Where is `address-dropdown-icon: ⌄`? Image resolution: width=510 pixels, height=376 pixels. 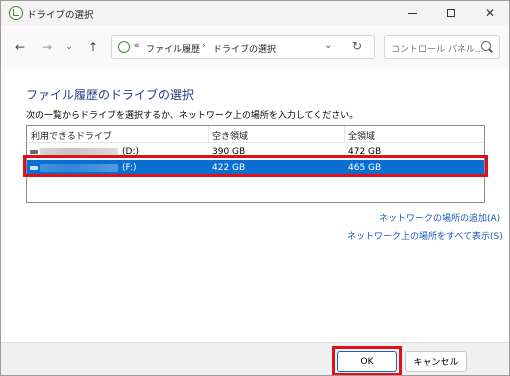 address-dropdown-icon: ⌄ is located at coordinates (328, 45).